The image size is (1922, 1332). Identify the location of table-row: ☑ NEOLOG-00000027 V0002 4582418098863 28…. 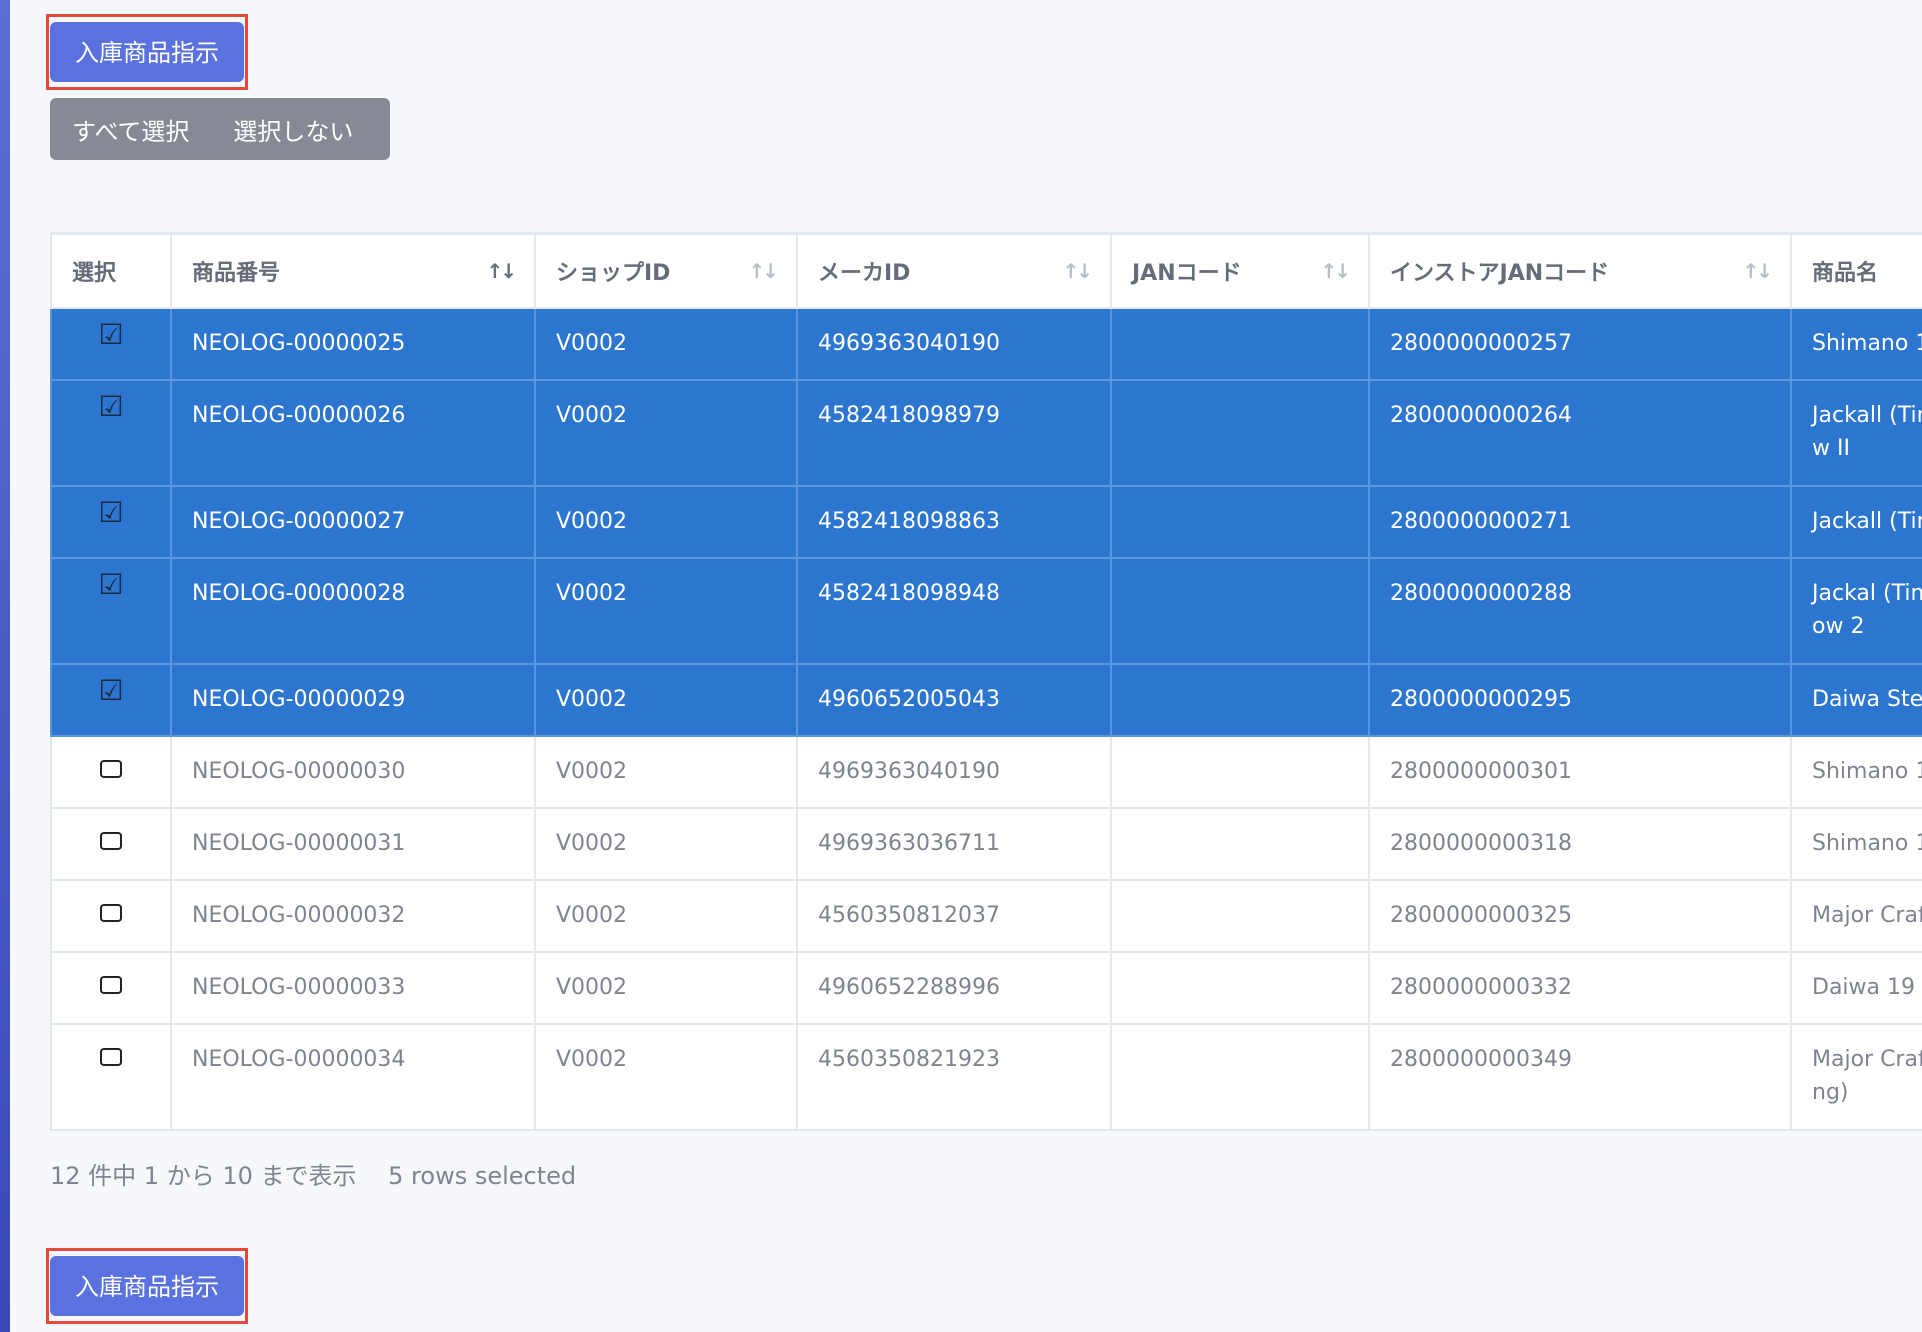
(986, 521).